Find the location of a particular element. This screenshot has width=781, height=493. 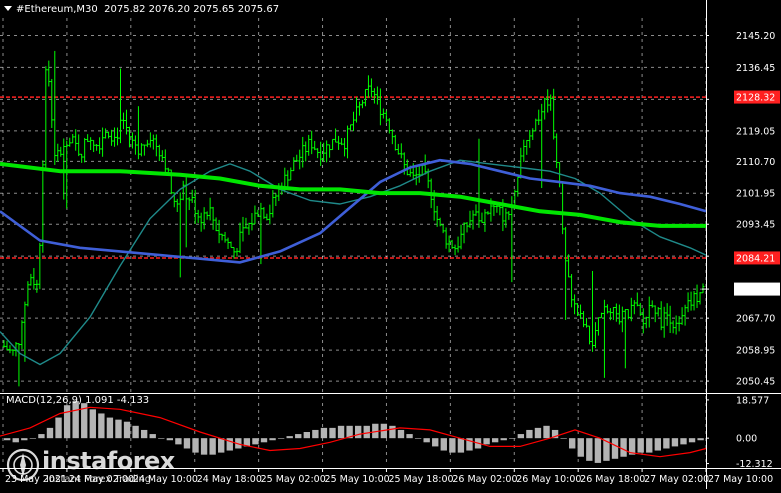

current-price-label: 2075.67 is located at coordinates (755, 290).